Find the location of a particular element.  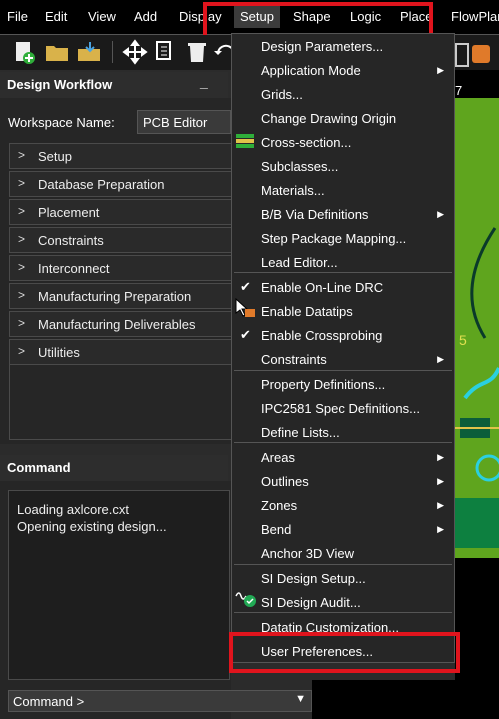

workflow-item-label: Setup is located at coordinates (55, 156).